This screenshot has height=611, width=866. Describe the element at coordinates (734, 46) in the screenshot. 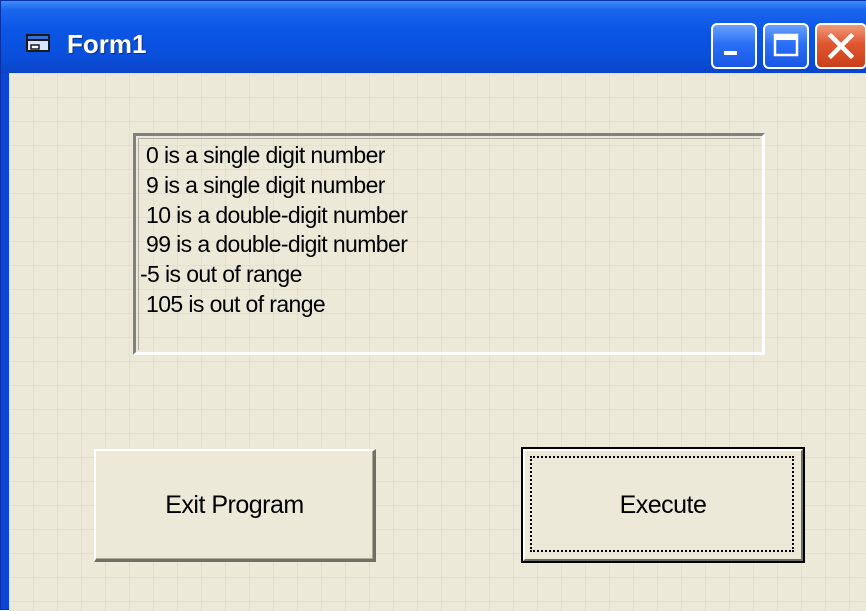

I see `minimize-button` at that location.